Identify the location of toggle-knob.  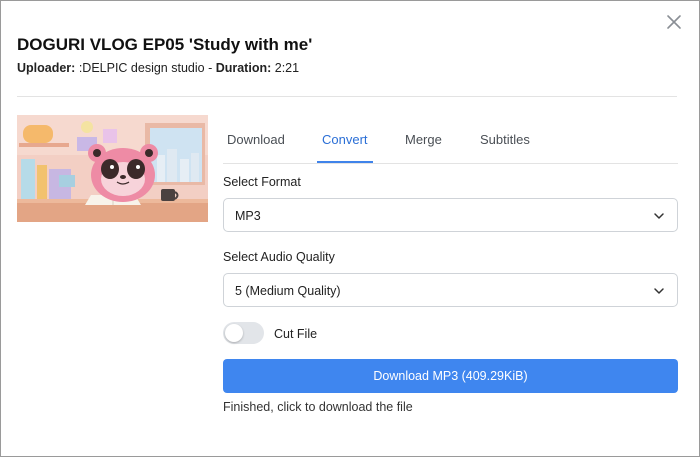
(234, 333).